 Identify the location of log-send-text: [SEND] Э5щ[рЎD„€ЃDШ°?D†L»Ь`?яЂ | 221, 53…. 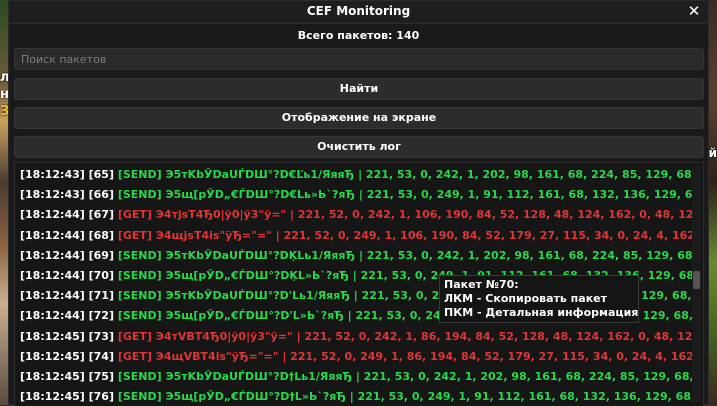
(404, 397).